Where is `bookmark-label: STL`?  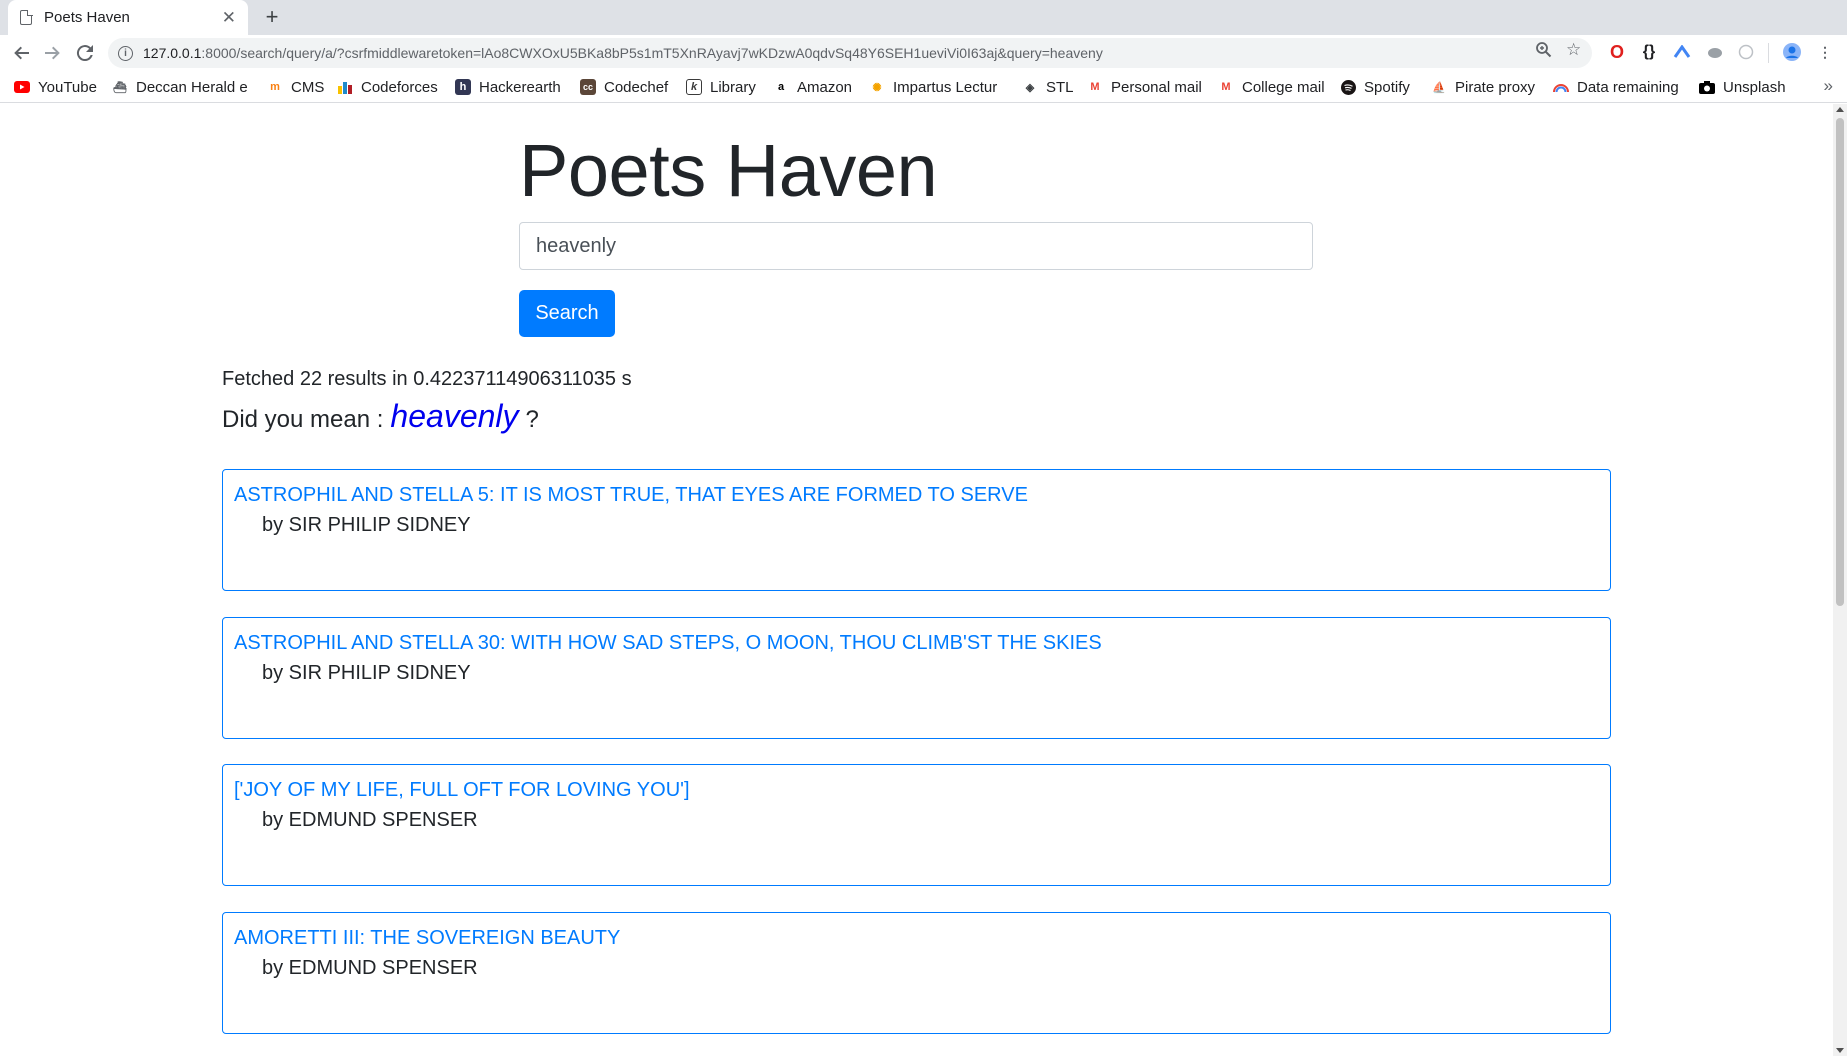
bookmark-label: STL is located at coordinates (1060, 87).